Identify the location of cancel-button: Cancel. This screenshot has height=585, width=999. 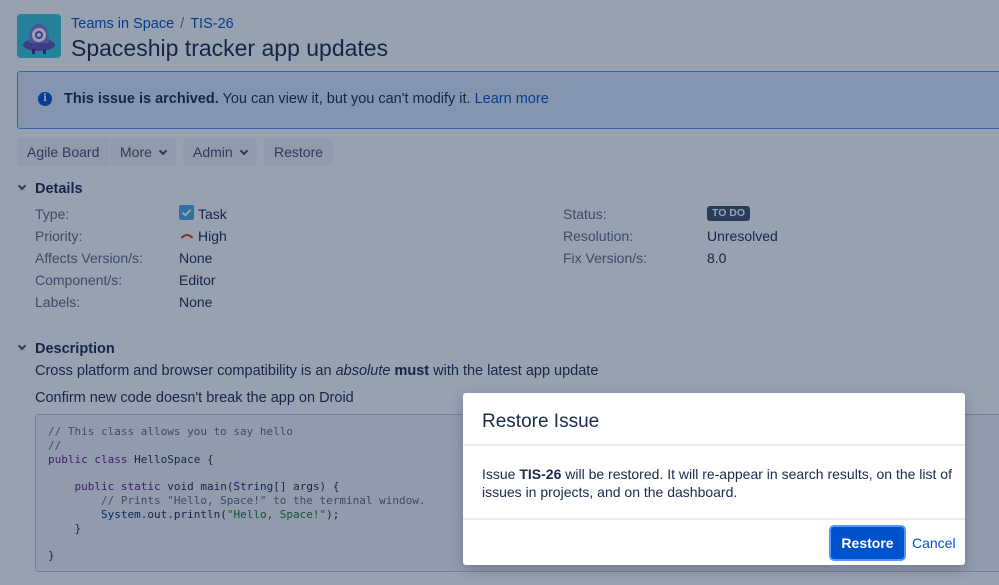
(934, 543).